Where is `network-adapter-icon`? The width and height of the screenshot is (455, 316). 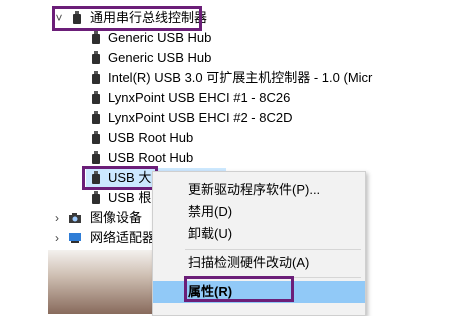
network-adapter-icon is located at coordinates (75, 238).